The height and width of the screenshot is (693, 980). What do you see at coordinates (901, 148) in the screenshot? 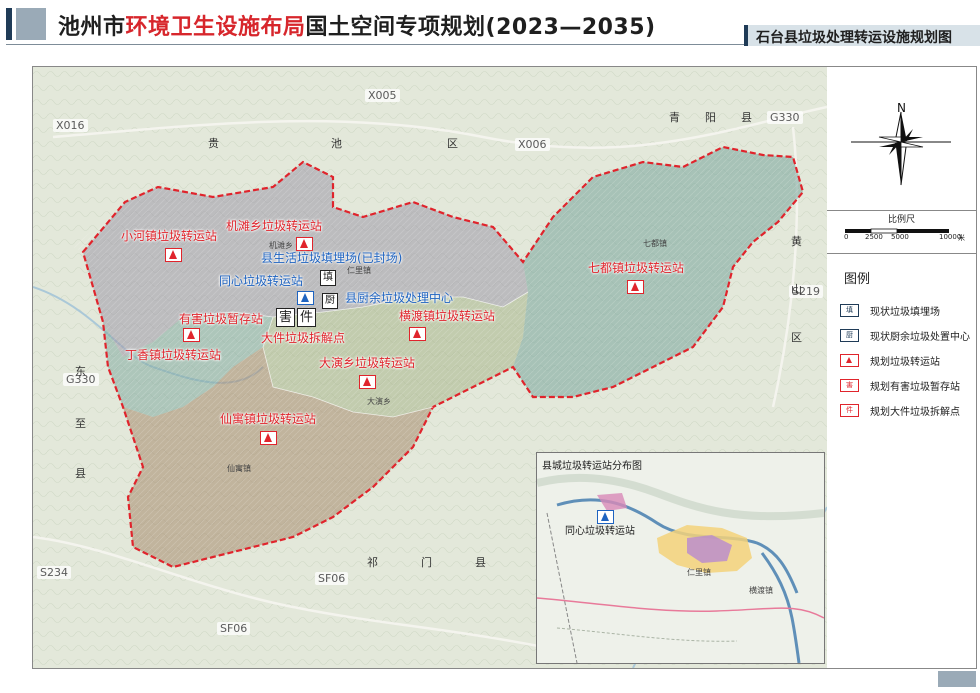
I see `north-arrow-icon` at bounding box center [901, 148].